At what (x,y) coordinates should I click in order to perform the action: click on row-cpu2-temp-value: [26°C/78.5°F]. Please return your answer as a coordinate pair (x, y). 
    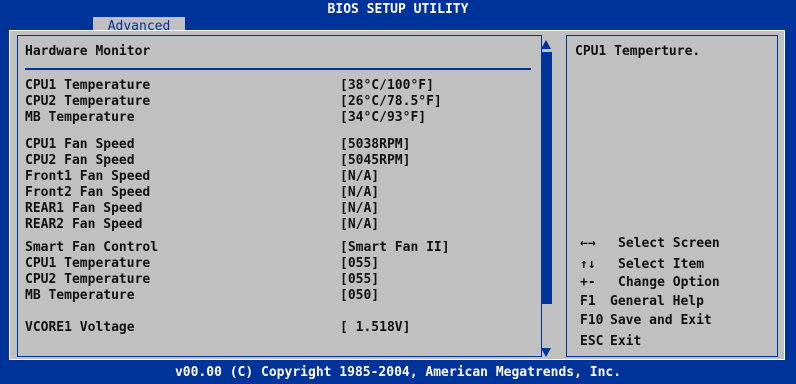
    Looking at the image, I should click on (391, 101).